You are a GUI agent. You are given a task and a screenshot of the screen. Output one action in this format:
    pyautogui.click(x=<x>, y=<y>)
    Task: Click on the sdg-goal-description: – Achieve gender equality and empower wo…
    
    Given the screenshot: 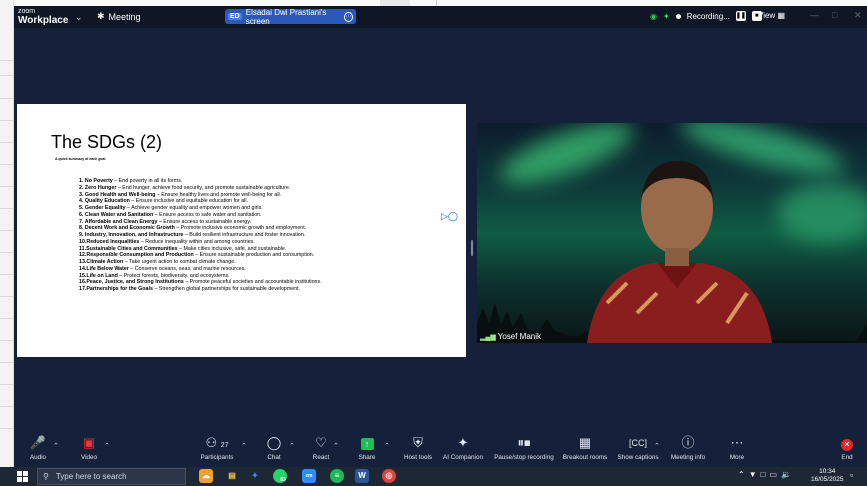 What is the action you would take?
    pyautogui.click(x=194, y=208)
    